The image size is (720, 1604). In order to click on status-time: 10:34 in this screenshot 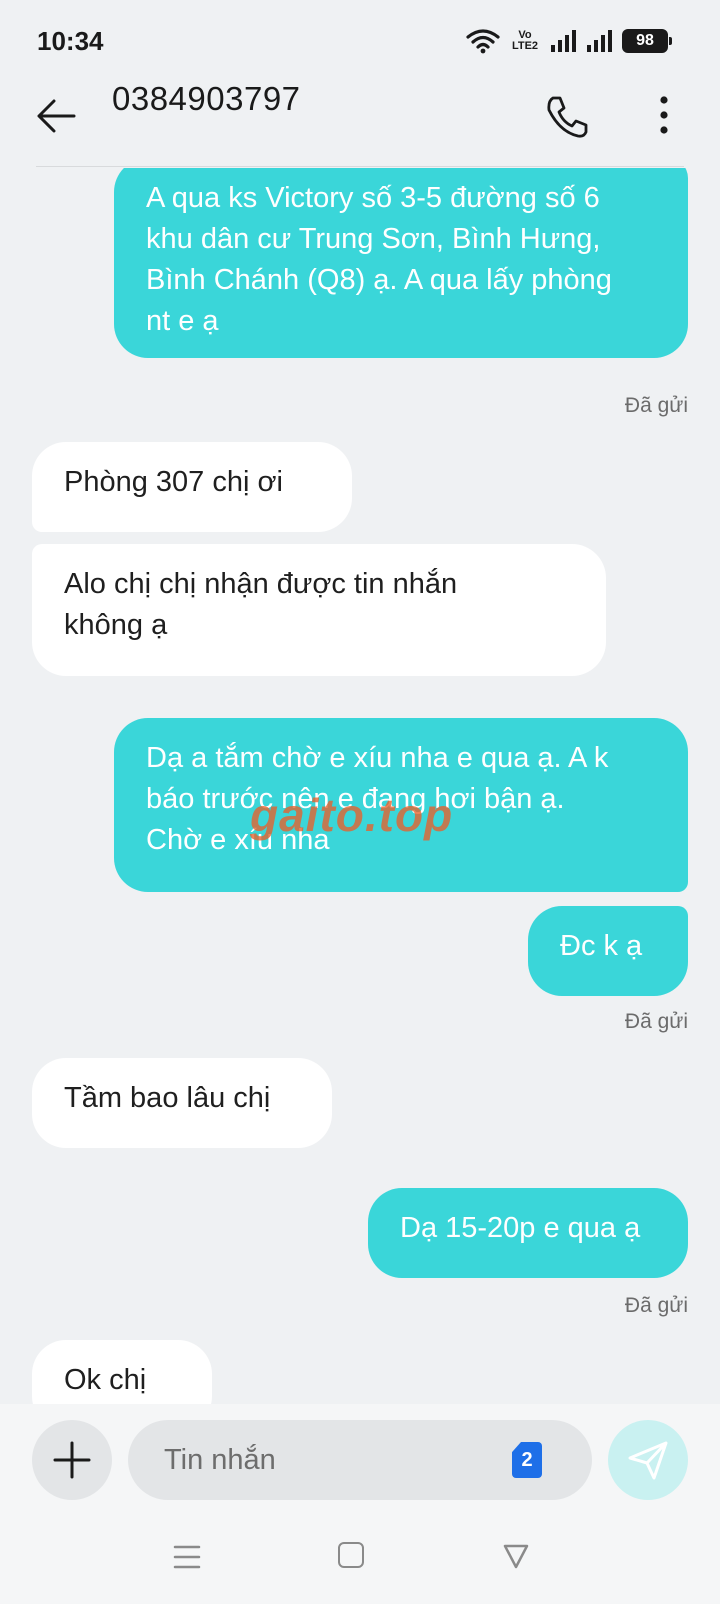, I will do `click(70, 41)`.